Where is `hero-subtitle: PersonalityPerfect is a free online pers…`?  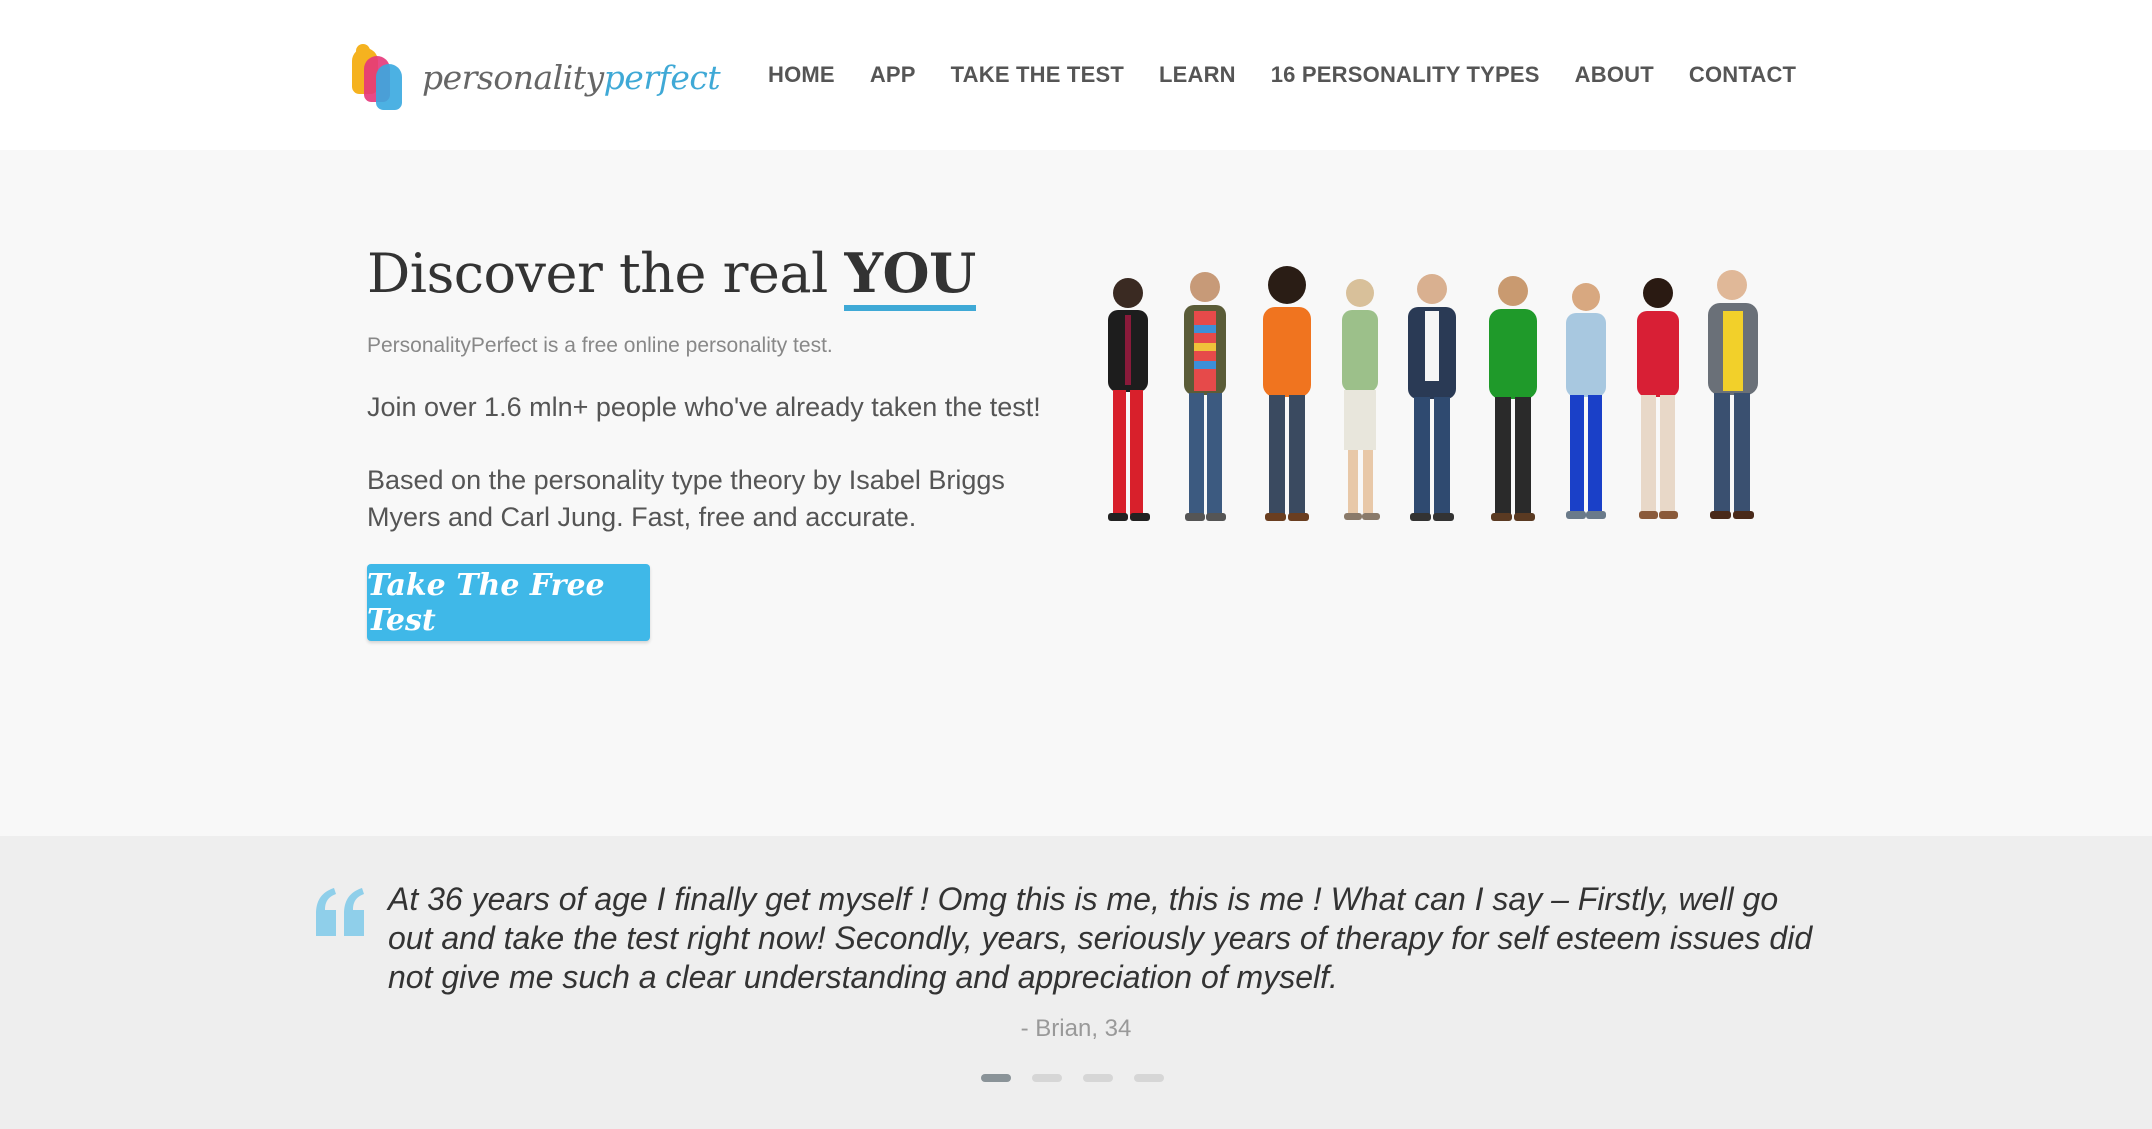 hero-subtitle: PersonalityPerfect is a free online pers… is located at coordinates (600, 345).